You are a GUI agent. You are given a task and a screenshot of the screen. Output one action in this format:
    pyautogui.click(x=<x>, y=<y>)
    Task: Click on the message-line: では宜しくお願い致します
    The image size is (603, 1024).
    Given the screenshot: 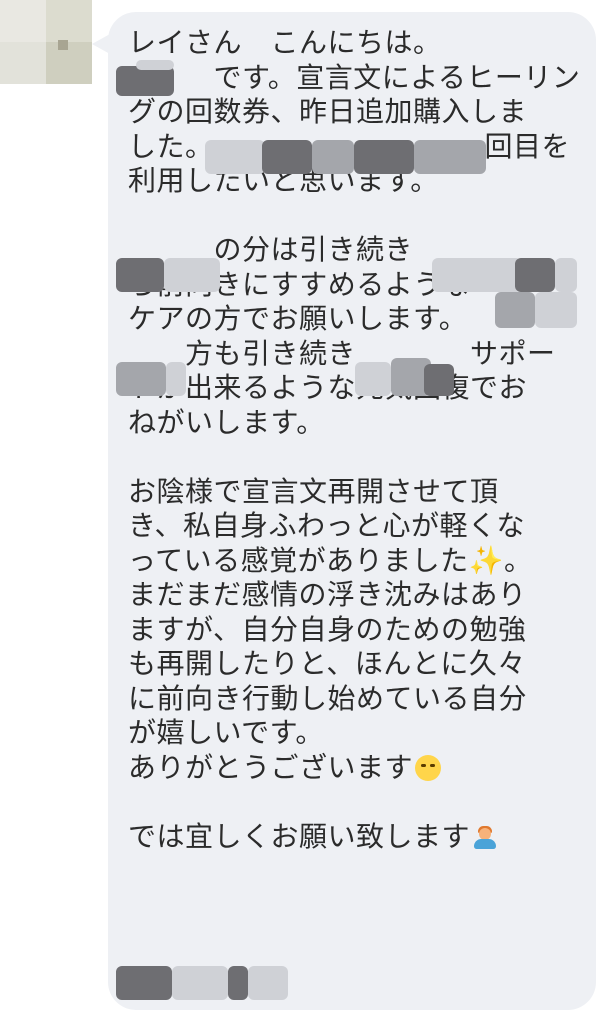 What is the action you would take?
    pyautogui.click(x=353, y=837)
    